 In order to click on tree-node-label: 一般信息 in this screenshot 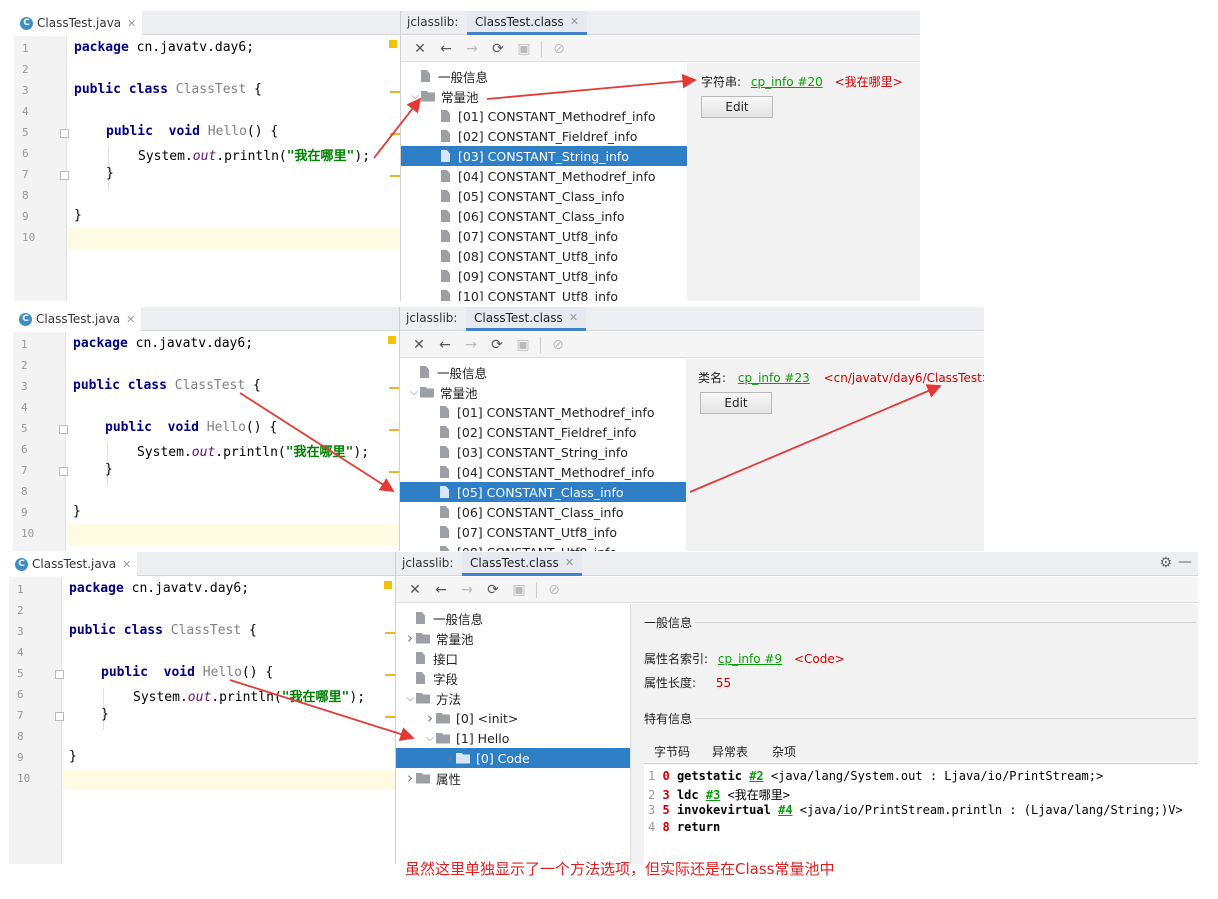, I will do `click(458, 619)`.